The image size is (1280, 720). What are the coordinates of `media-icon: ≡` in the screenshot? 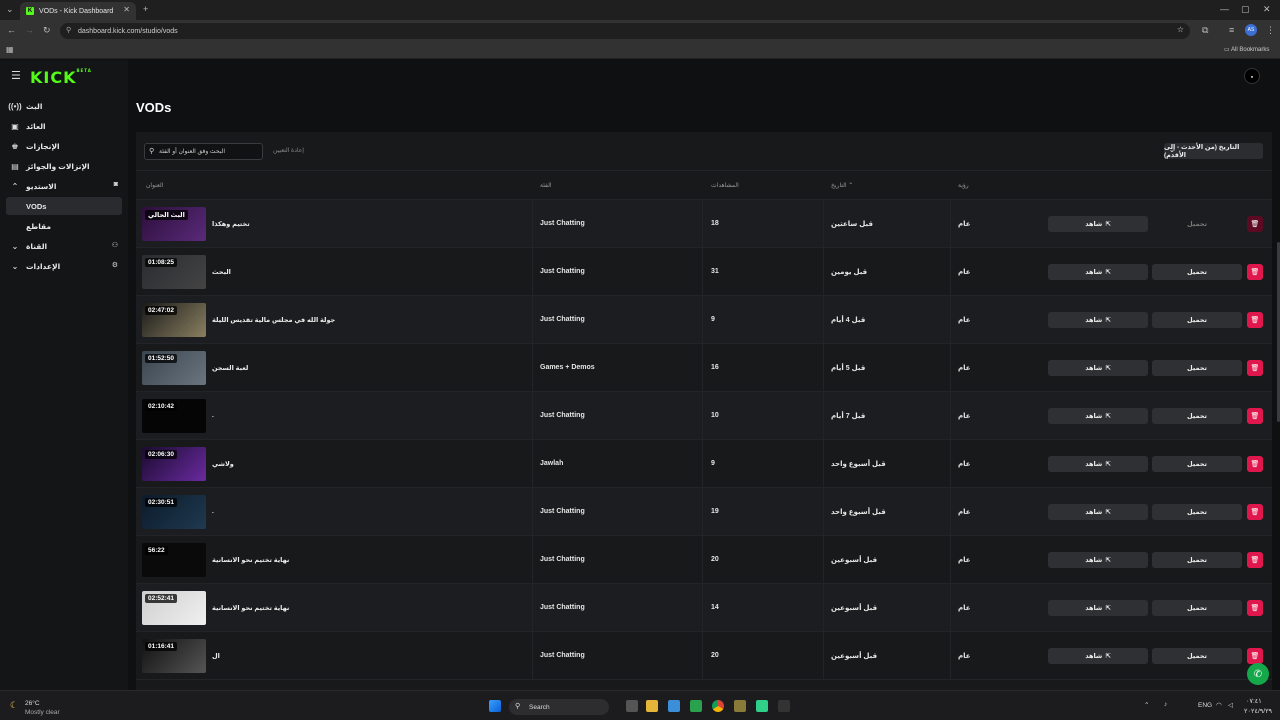 It's located at (1231, 30).